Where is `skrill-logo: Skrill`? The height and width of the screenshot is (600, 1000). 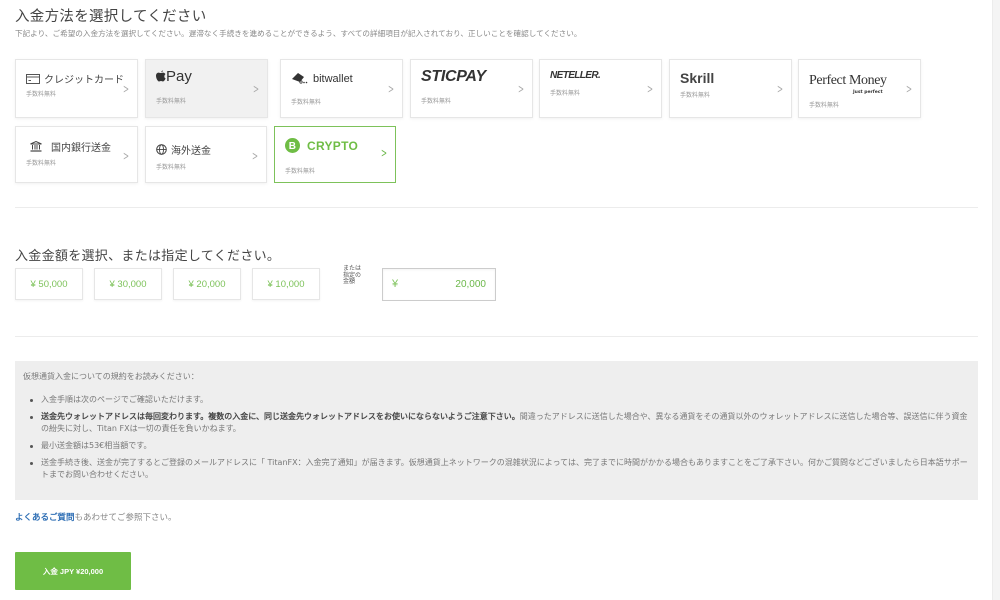
skrill-logo: Skrill is located at coordinates (697, 78).